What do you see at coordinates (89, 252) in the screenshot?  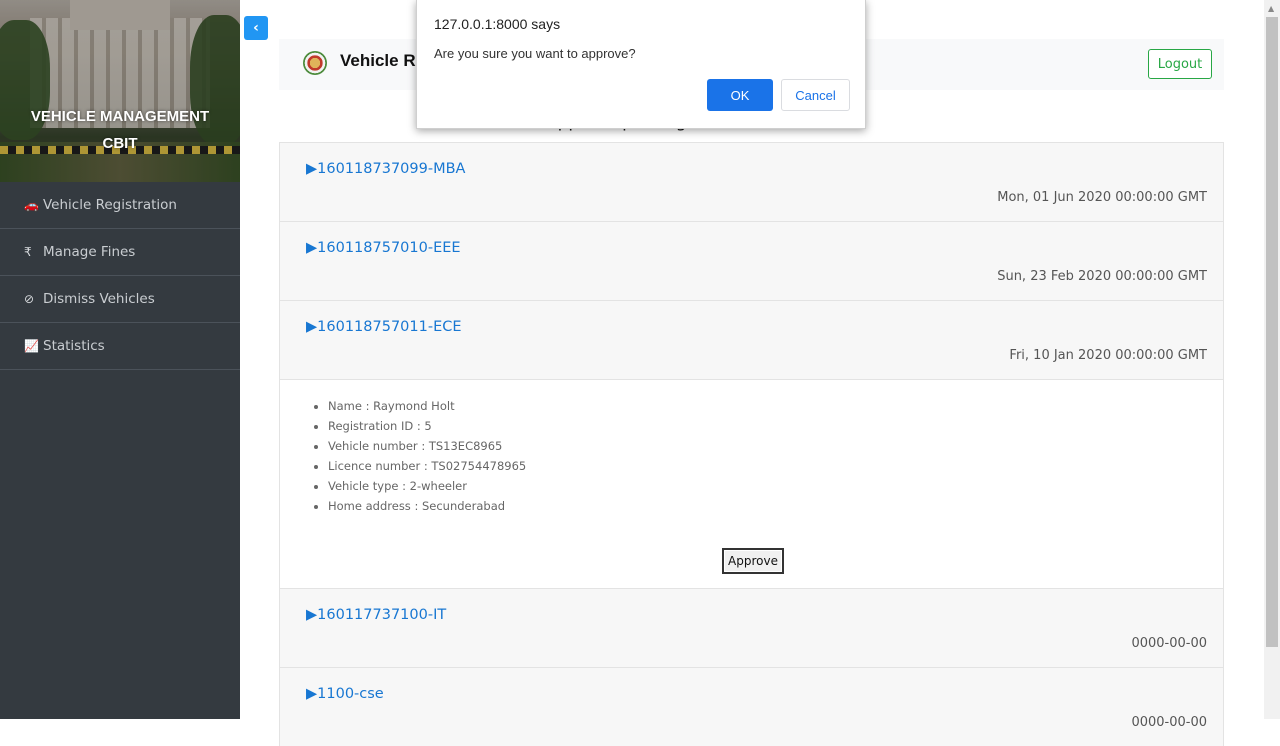 I see `sidebar-item-label: Manage Fines` at bounding box center [89, 252].